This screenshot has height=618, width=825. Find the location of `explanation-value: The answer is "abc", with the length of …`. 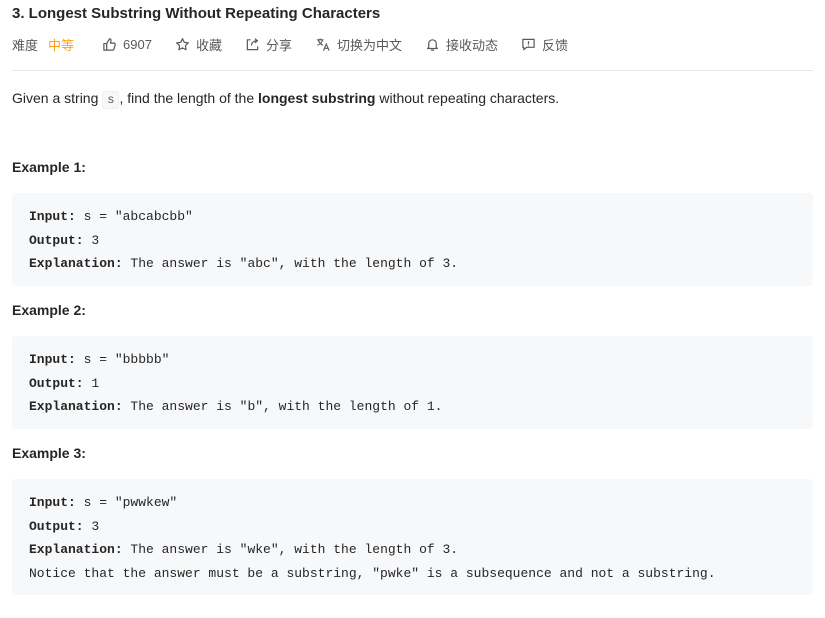

explanation-value: The answer is "abc", with the length of … is located at coordinates (290, 263).